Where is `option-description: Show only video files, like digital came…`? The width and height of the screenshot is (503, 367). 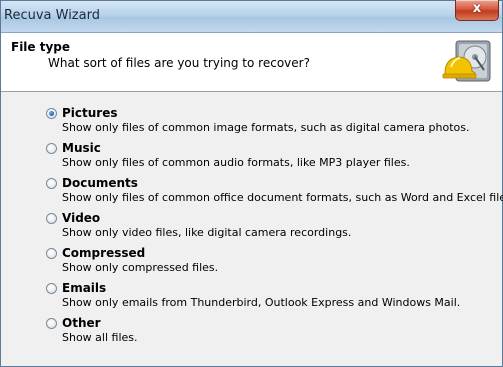
option-description: Show only video files, like digital came… is located at coordinates (207, 232).